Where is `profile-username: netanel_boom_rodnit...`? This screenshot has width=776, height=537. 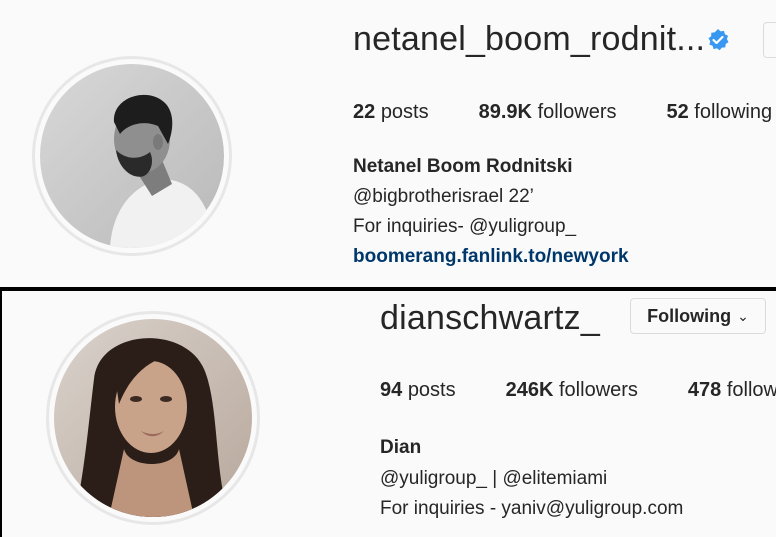
profile-username: netanel_boom_rodnit... is located at coordinates (529, 39).